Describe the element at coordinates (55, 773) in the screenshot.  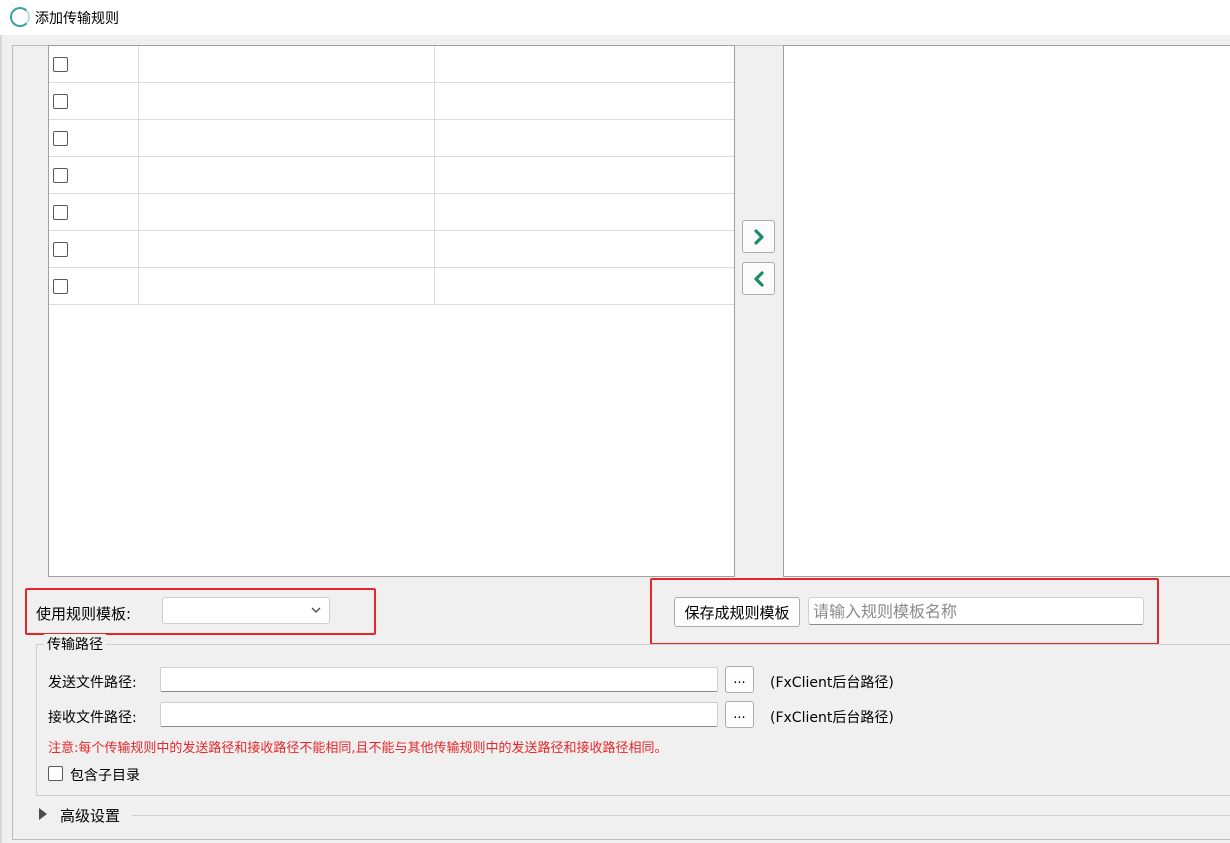
I see `include-subdir-checkbox` at that location.